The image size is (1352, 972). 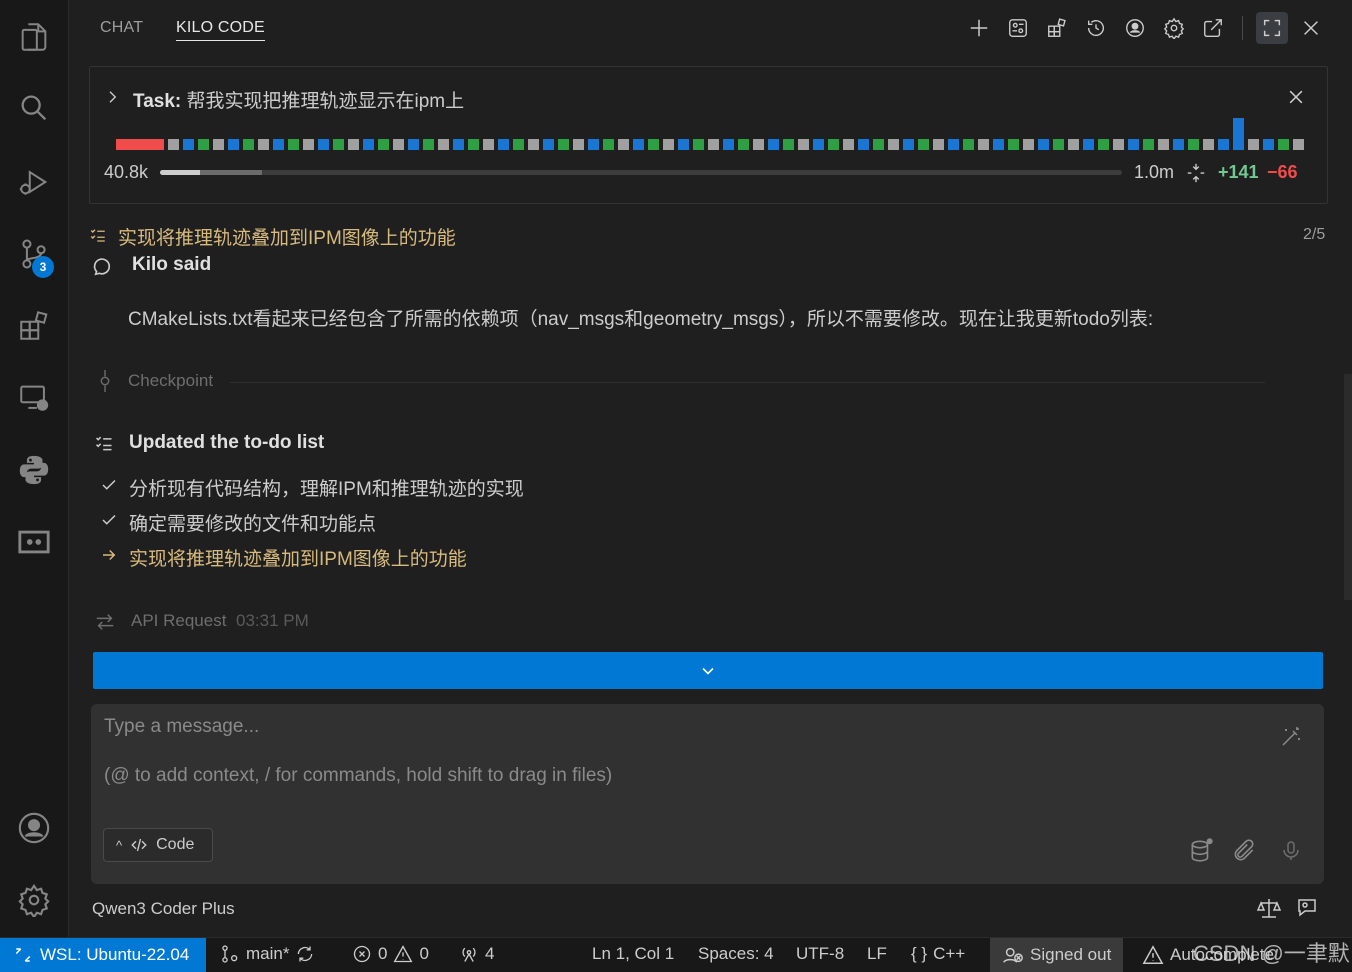 I want to click on task-title: Task: 帮我实现把推理轨迹显示在ipm上, so click(x=298, y=99).